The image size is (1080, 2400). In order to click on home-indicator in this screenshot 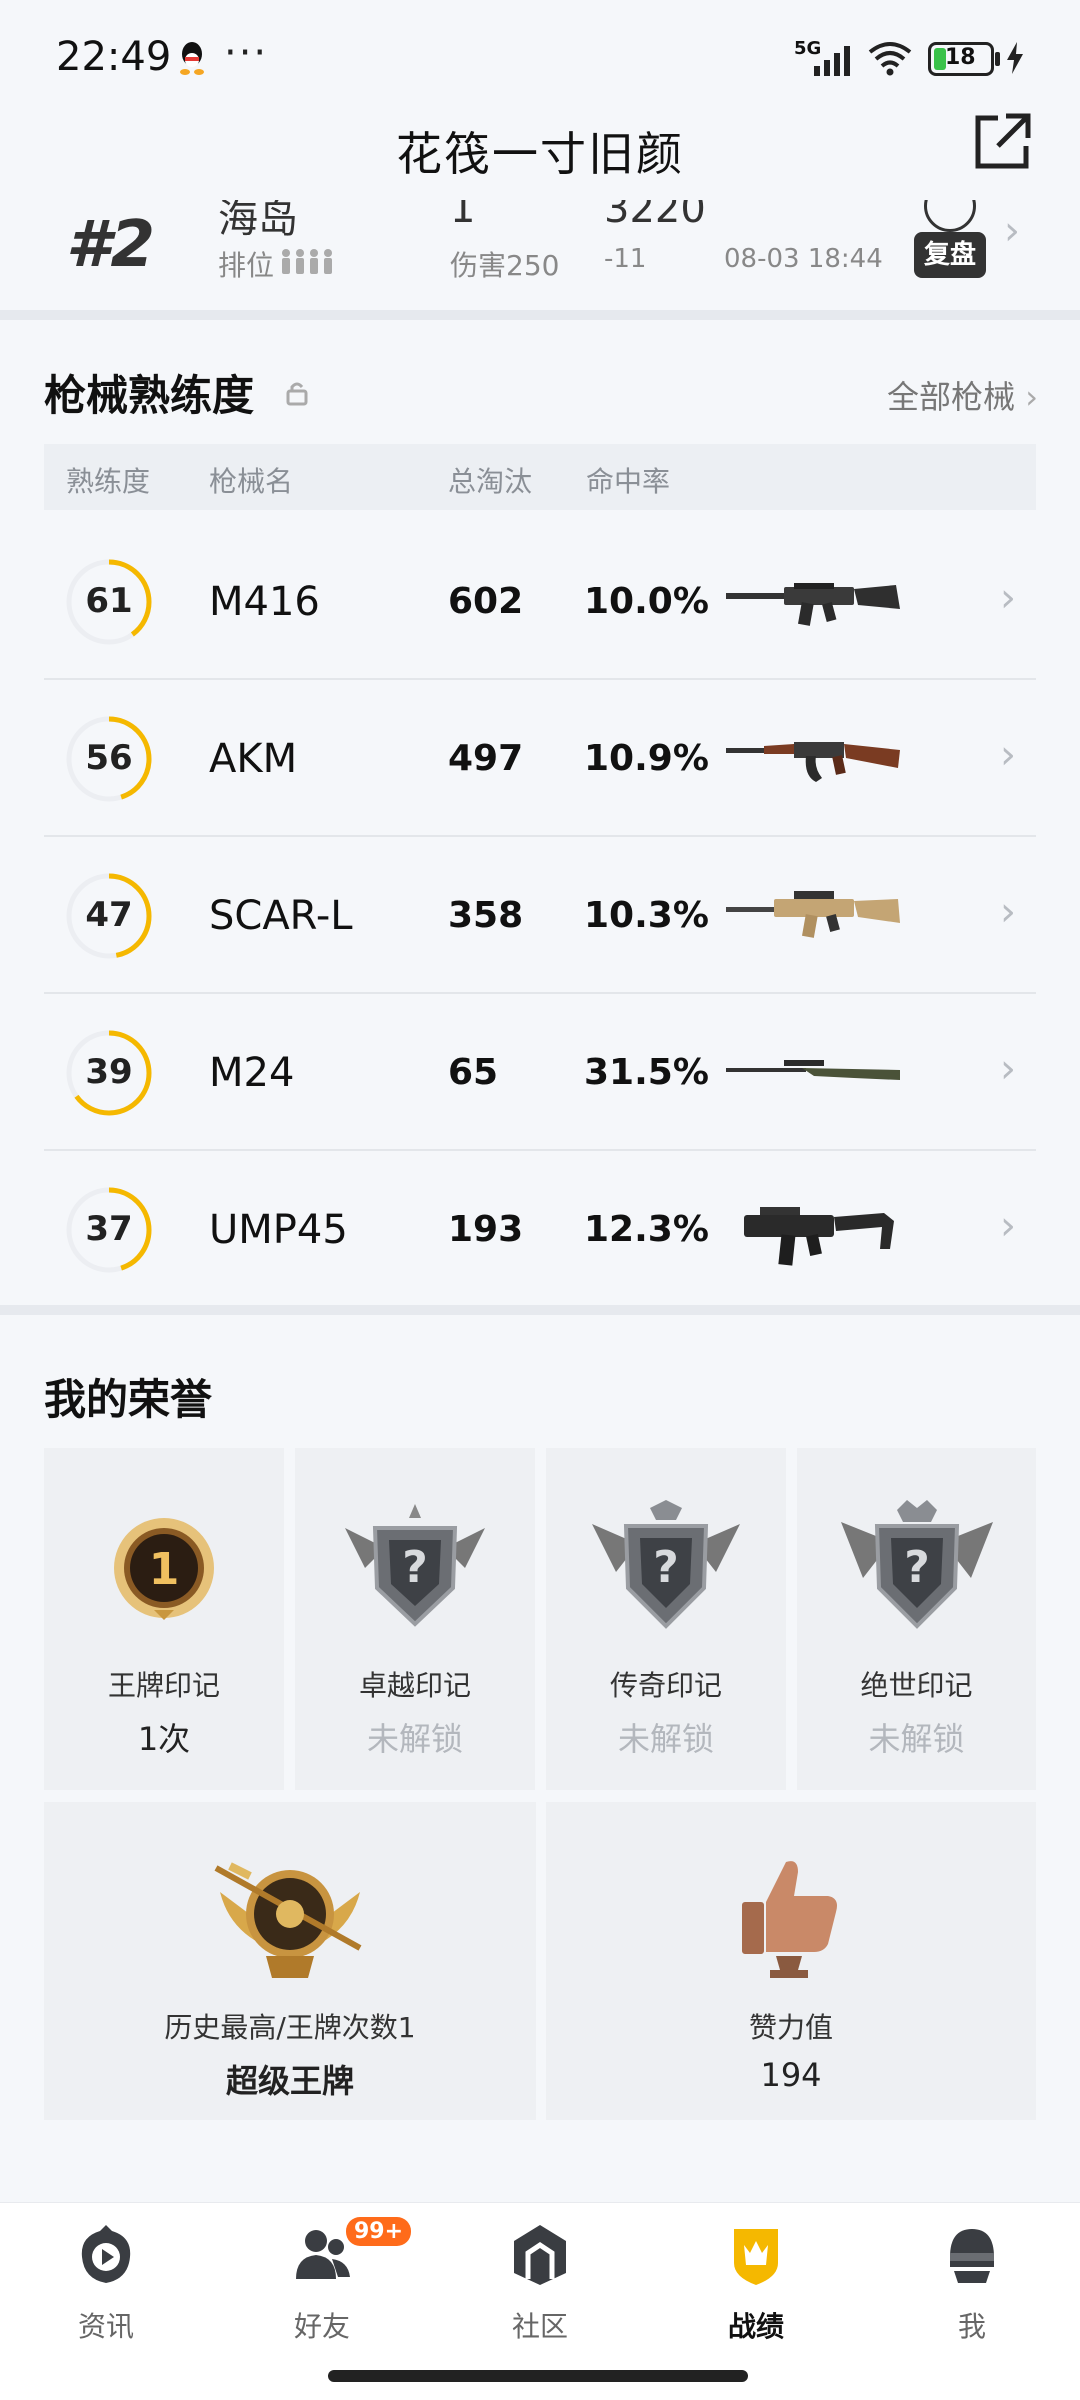, I will do `click(538, 2376)`.